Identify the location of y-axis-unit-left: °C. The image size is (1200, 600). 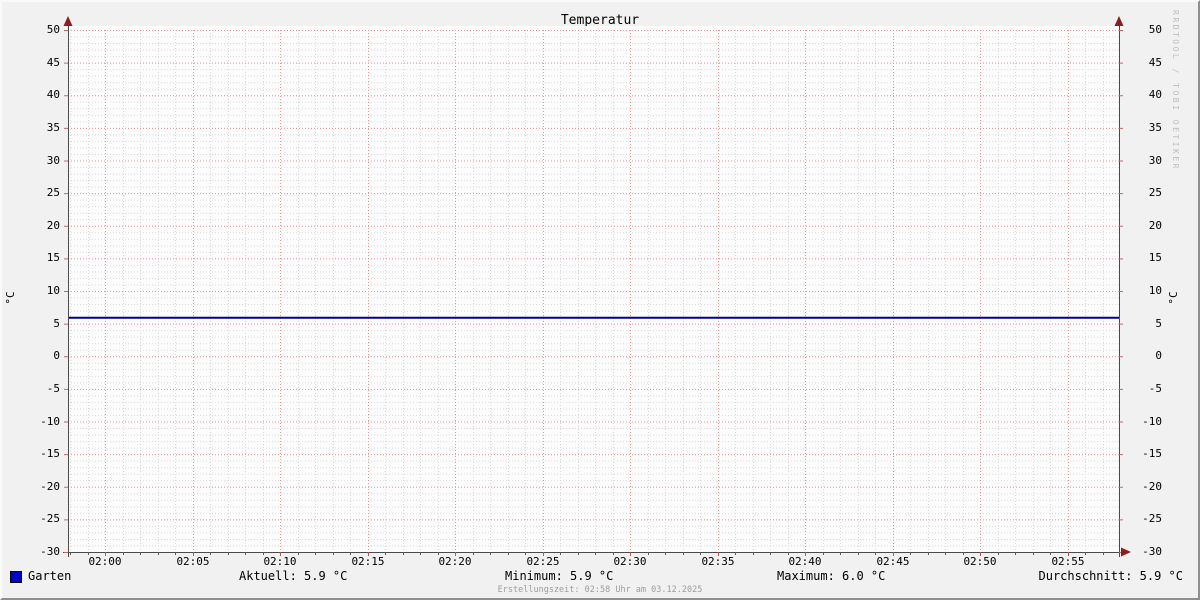
(10, 298).